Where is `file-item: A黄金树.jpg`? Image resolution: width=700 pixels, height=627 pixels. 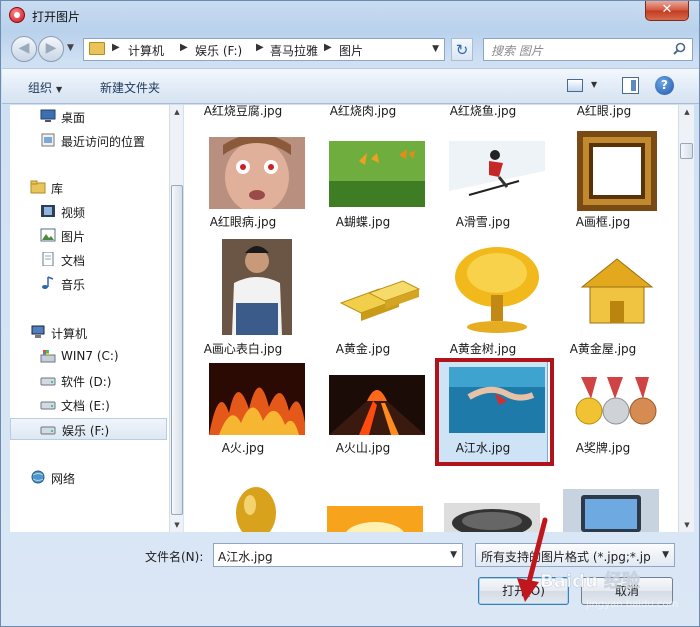
file-item: A黄金树.jpg is located at coordinates (497, 301).